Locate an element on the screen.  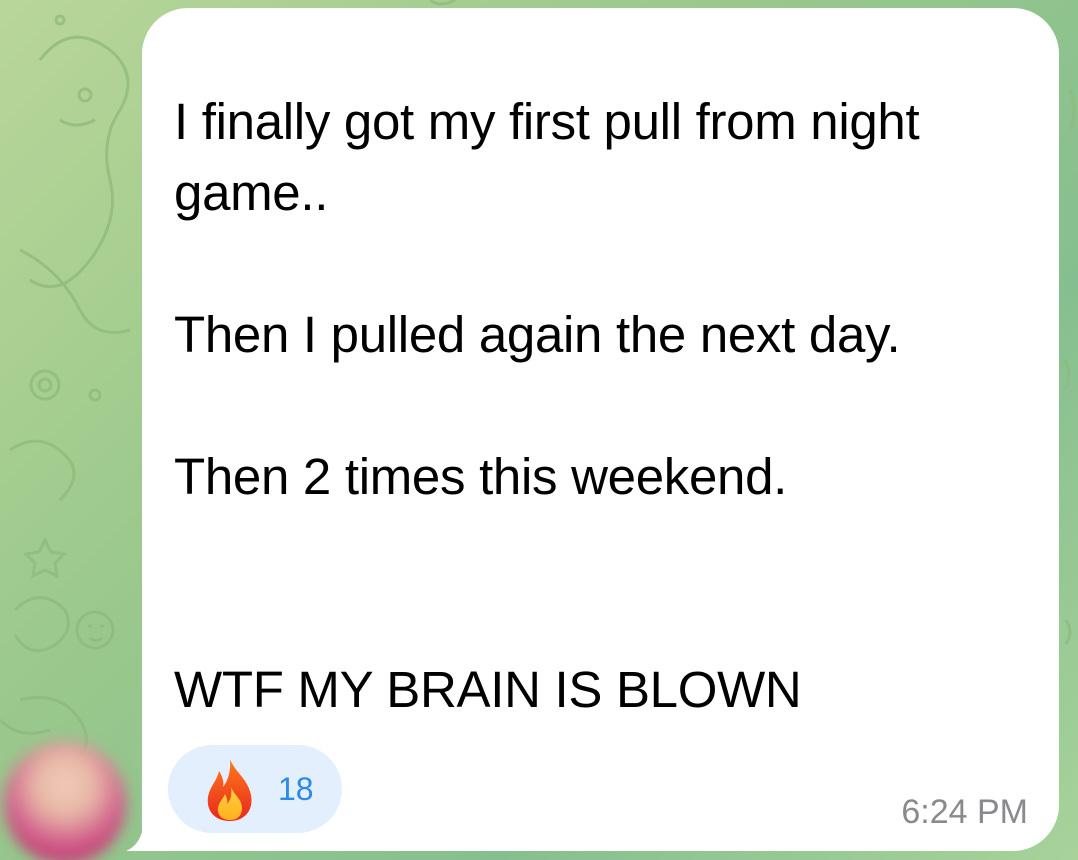
message-line: Then 2 times this weekend. is located at coordinates (481, 476).